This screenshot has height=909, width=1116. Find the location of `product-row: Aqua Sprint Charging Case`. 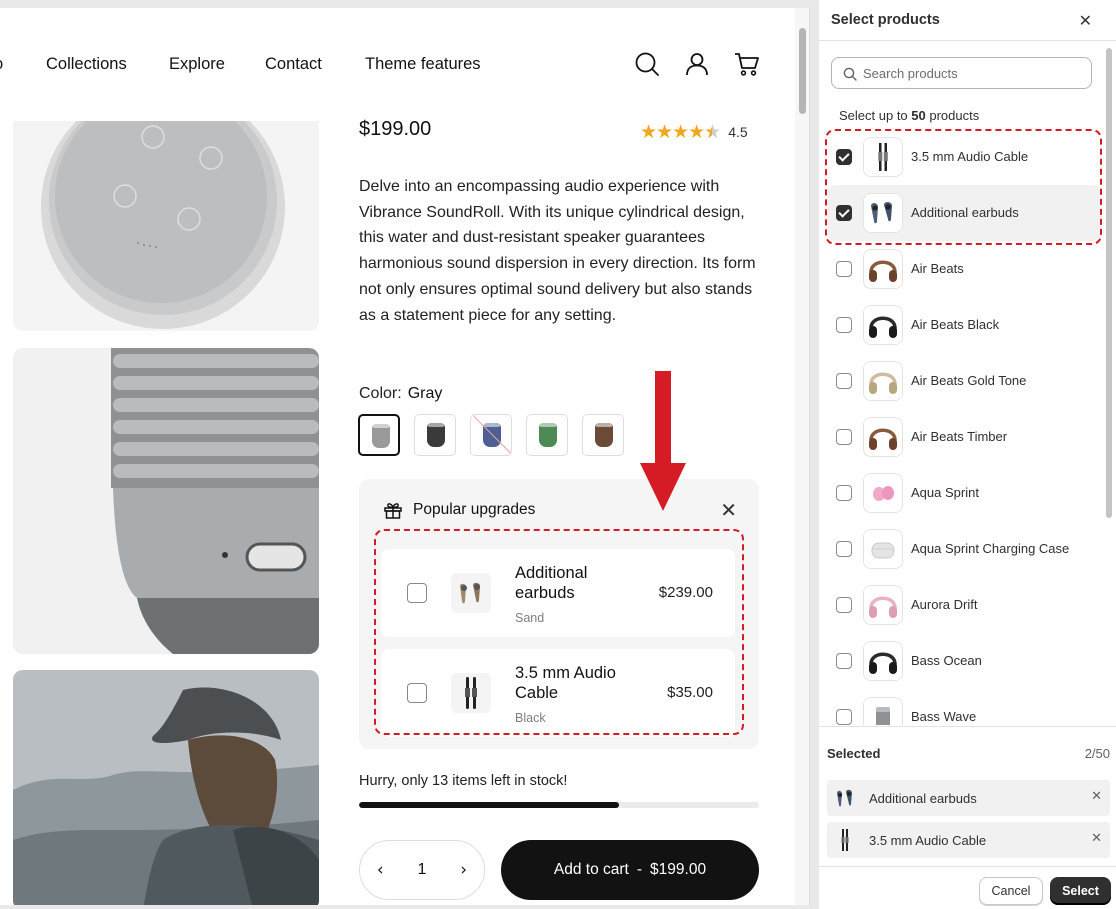

product-row: Aqua Sprint Charging Case is located at coordinates (964, 549).